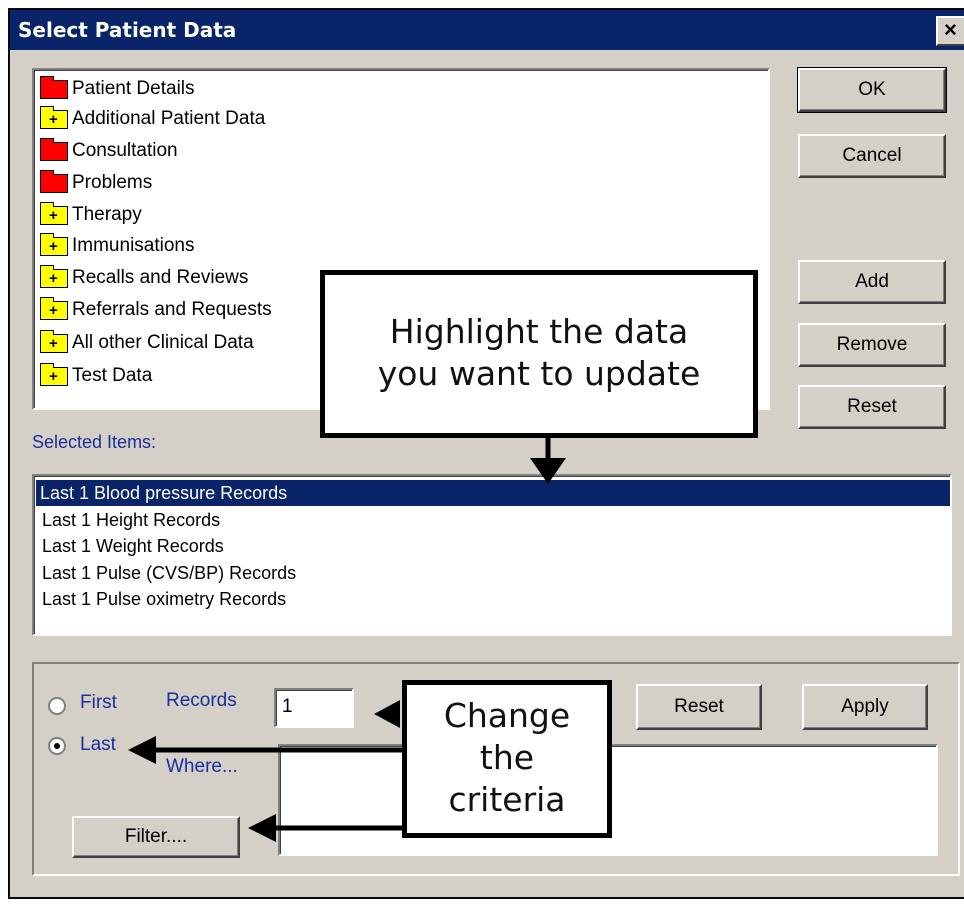 The image size is (964, 907). What do you see at coordinates (507, 715) in the screenshot?
I see `change-callout-line1: Change` at bounding box center [507, 715].